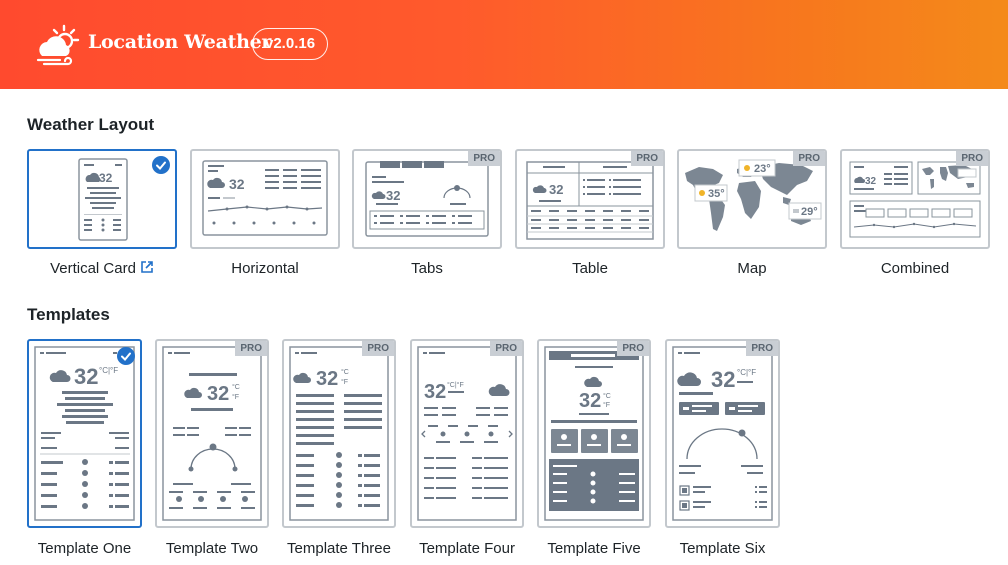  I want to click on weather-layout-title: Weather Layout, so click(91, 124).